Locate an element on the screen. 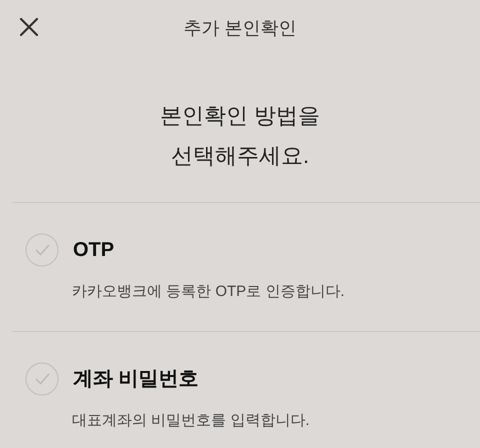  screen-title: 추가 본인확인 is located at coordinates (239, 28).